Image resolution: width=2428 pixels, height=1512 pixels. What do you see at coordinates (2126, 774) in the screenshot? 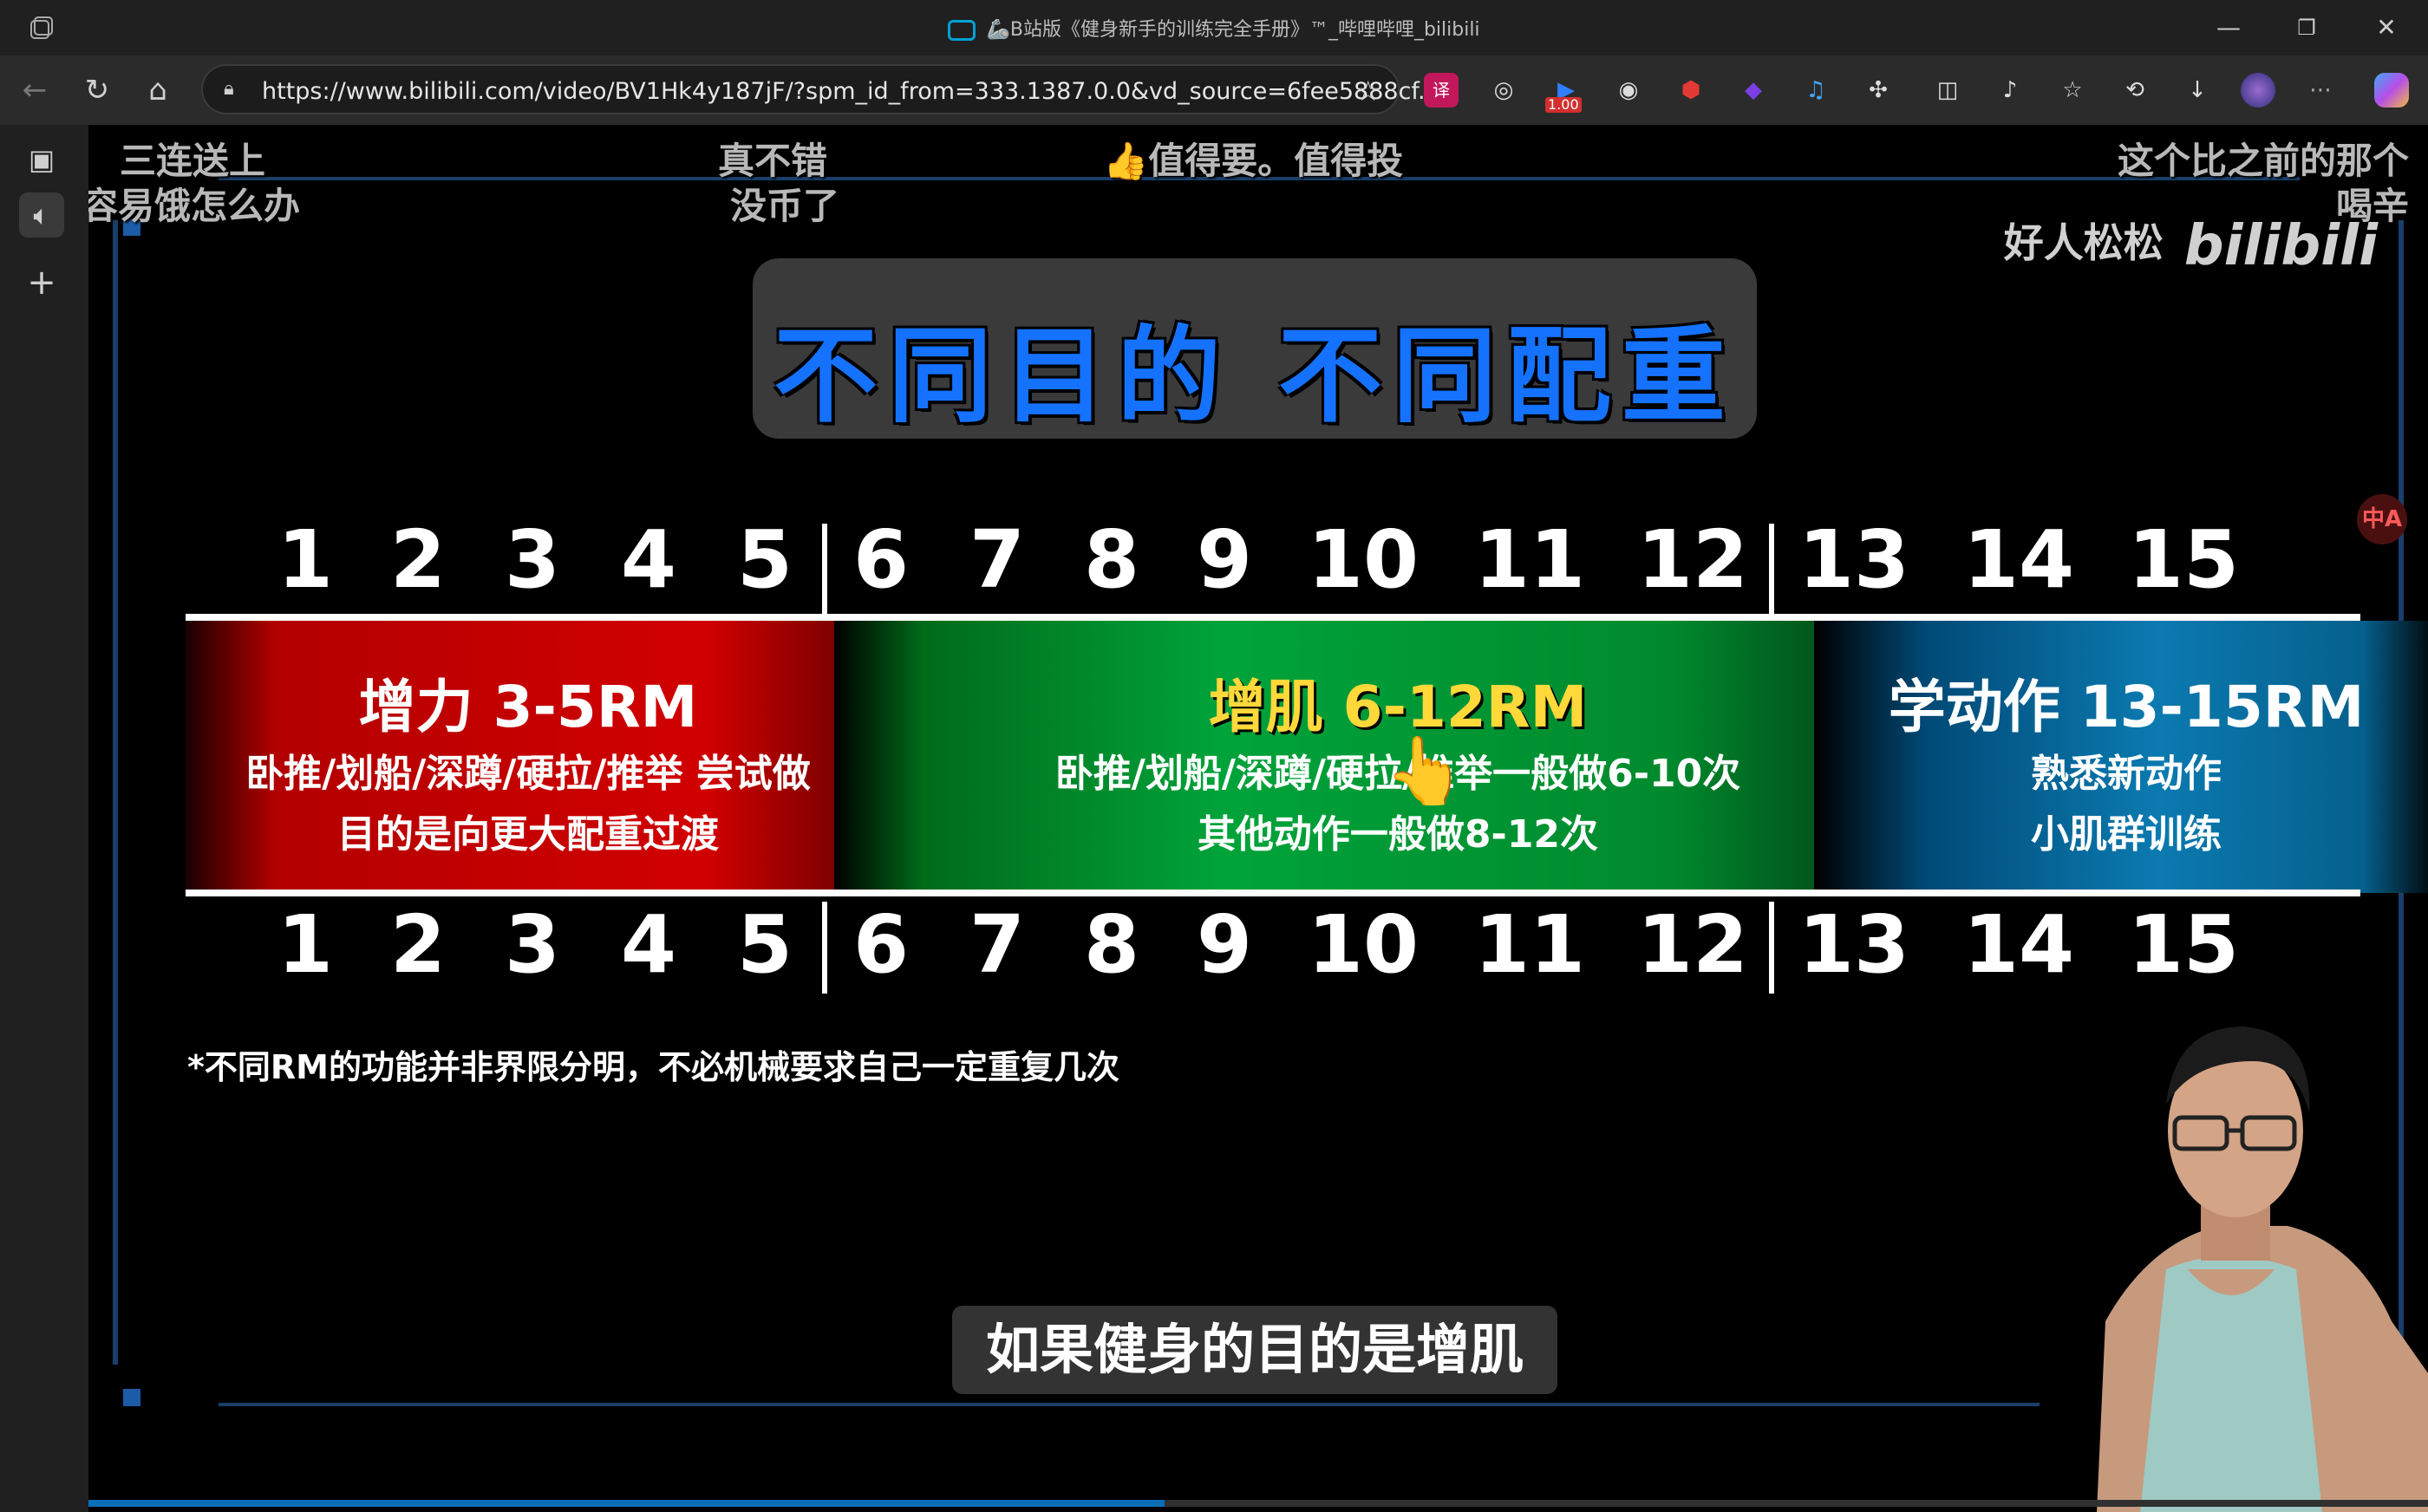
I see `learning-line-1: 熟悉新动作` at bounding box center [2126, 774].